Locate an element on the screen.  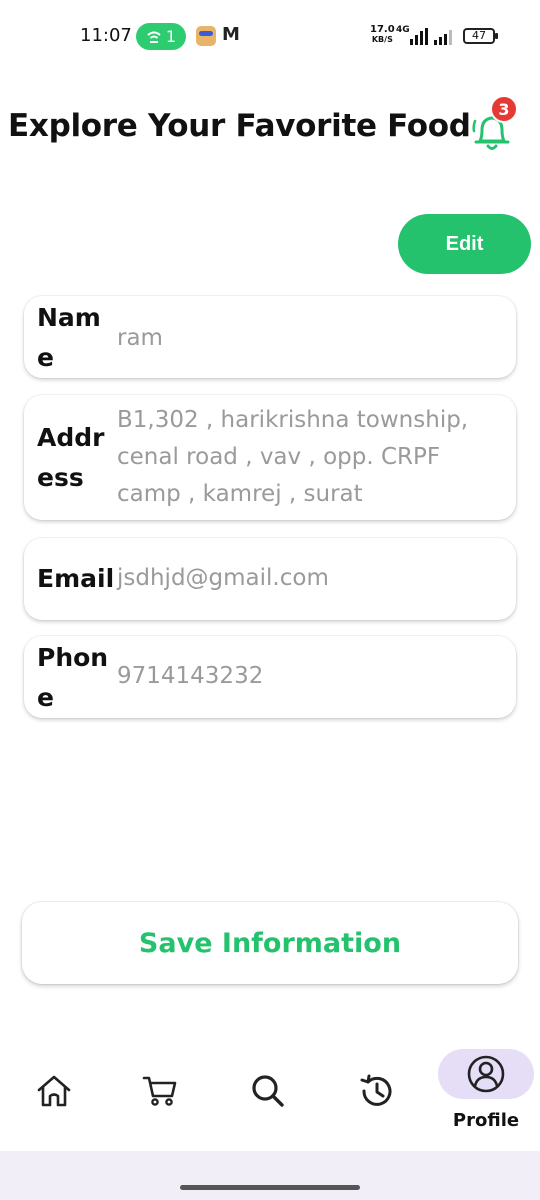
nav-search is located at coordinates (268, 1091).